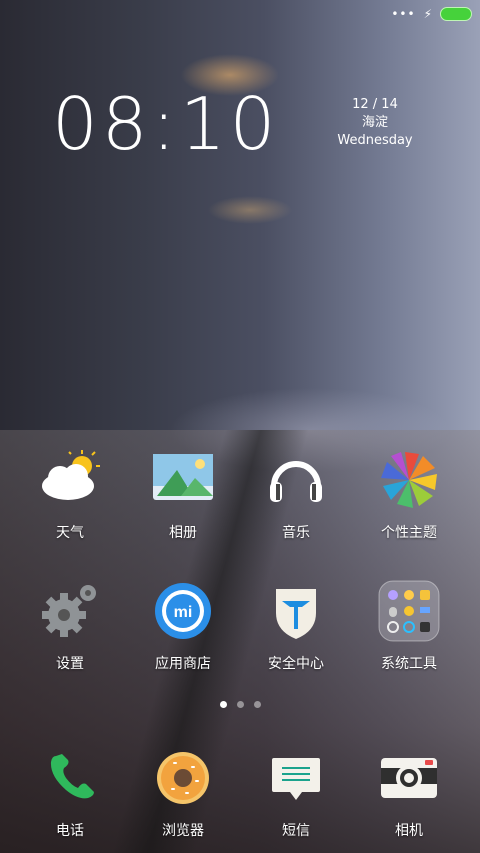 The width and height of the screenshot is (480, 853). I want to click on camera-icon, so click(409, 778).